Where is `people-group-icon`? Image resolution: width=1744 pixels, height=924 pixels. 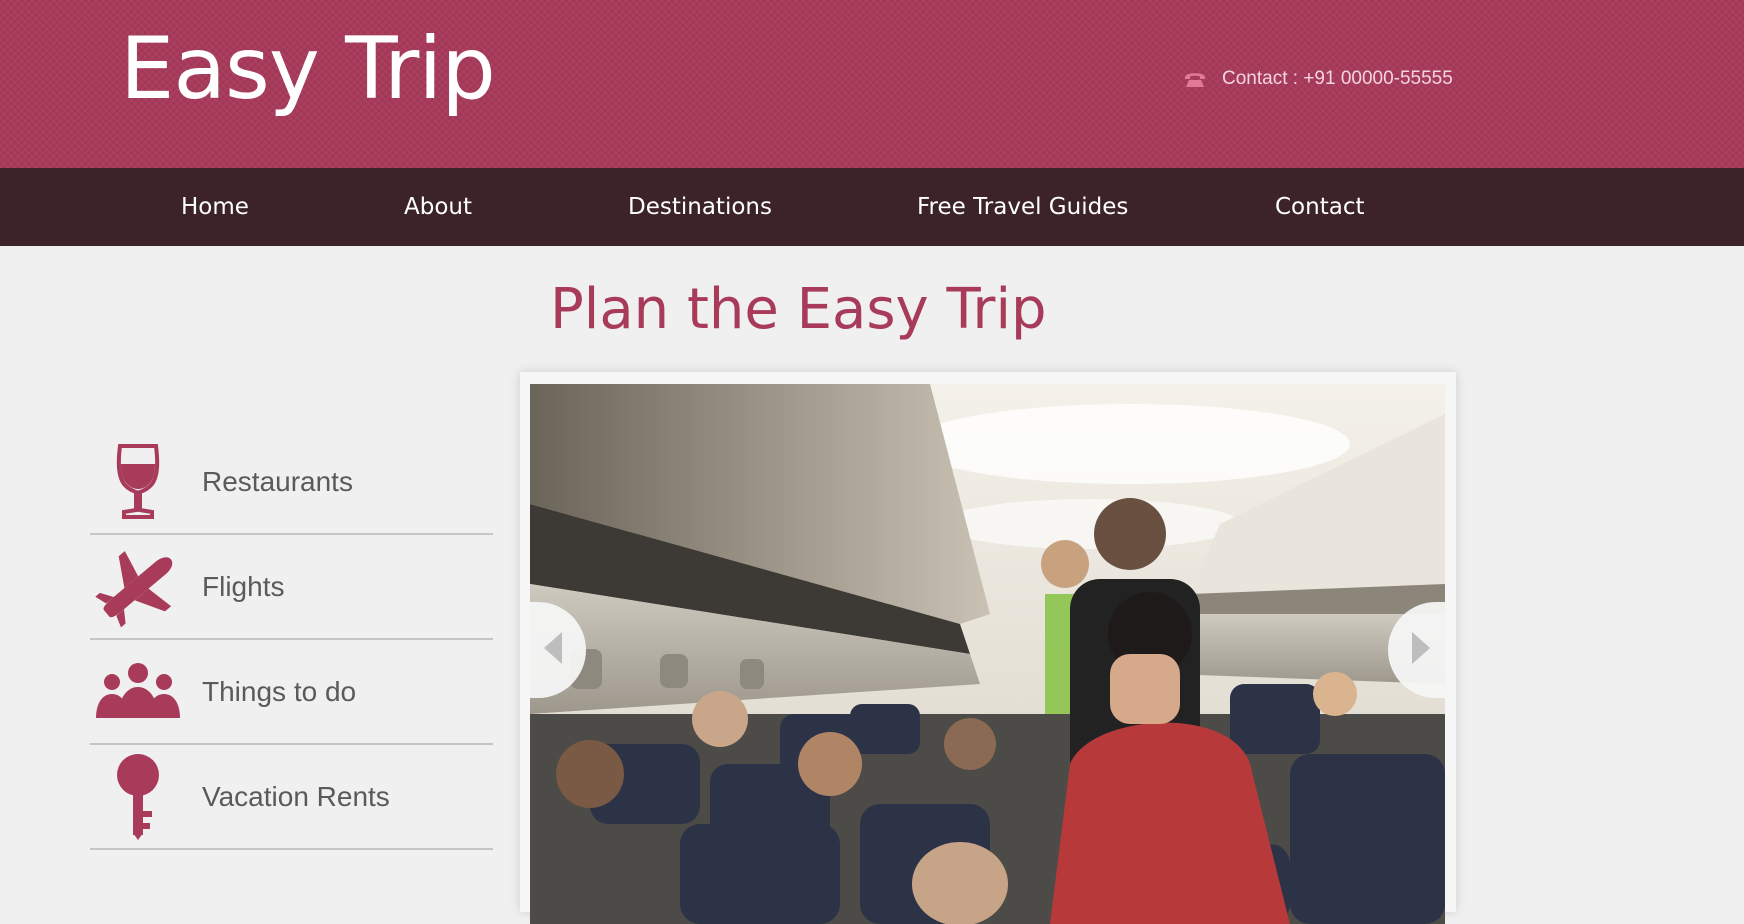 people-group-icon is located at coordinates (138, 692).